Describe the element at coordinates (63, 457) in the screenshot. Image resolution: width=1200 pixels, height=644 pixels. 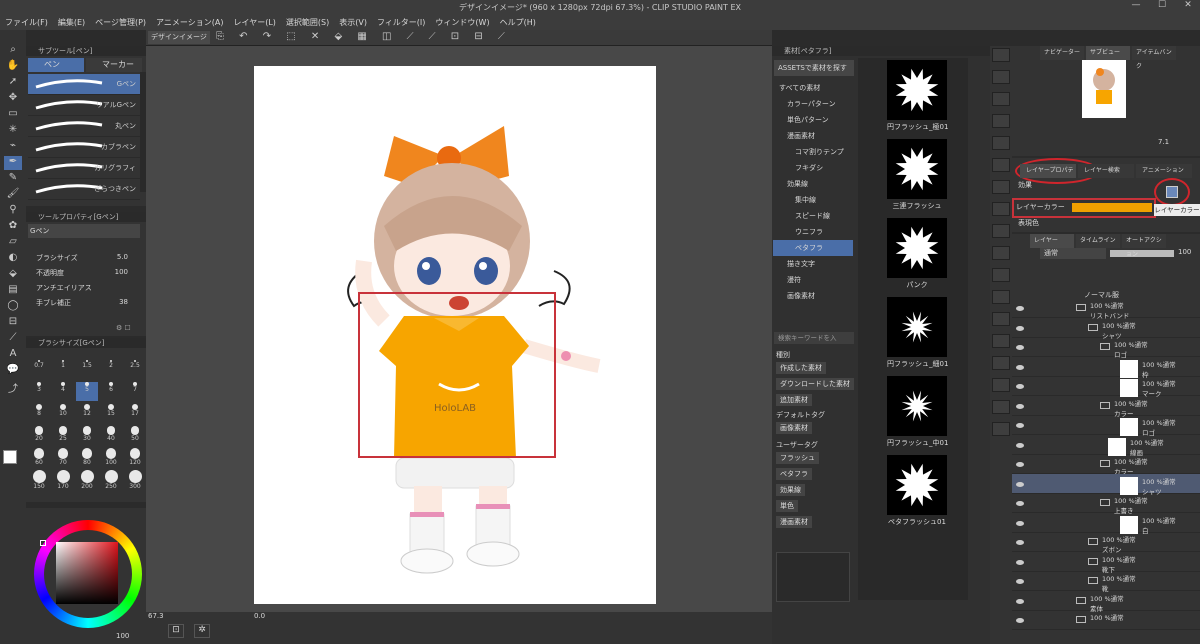
I see `brush-size-cell: 70` at that location.